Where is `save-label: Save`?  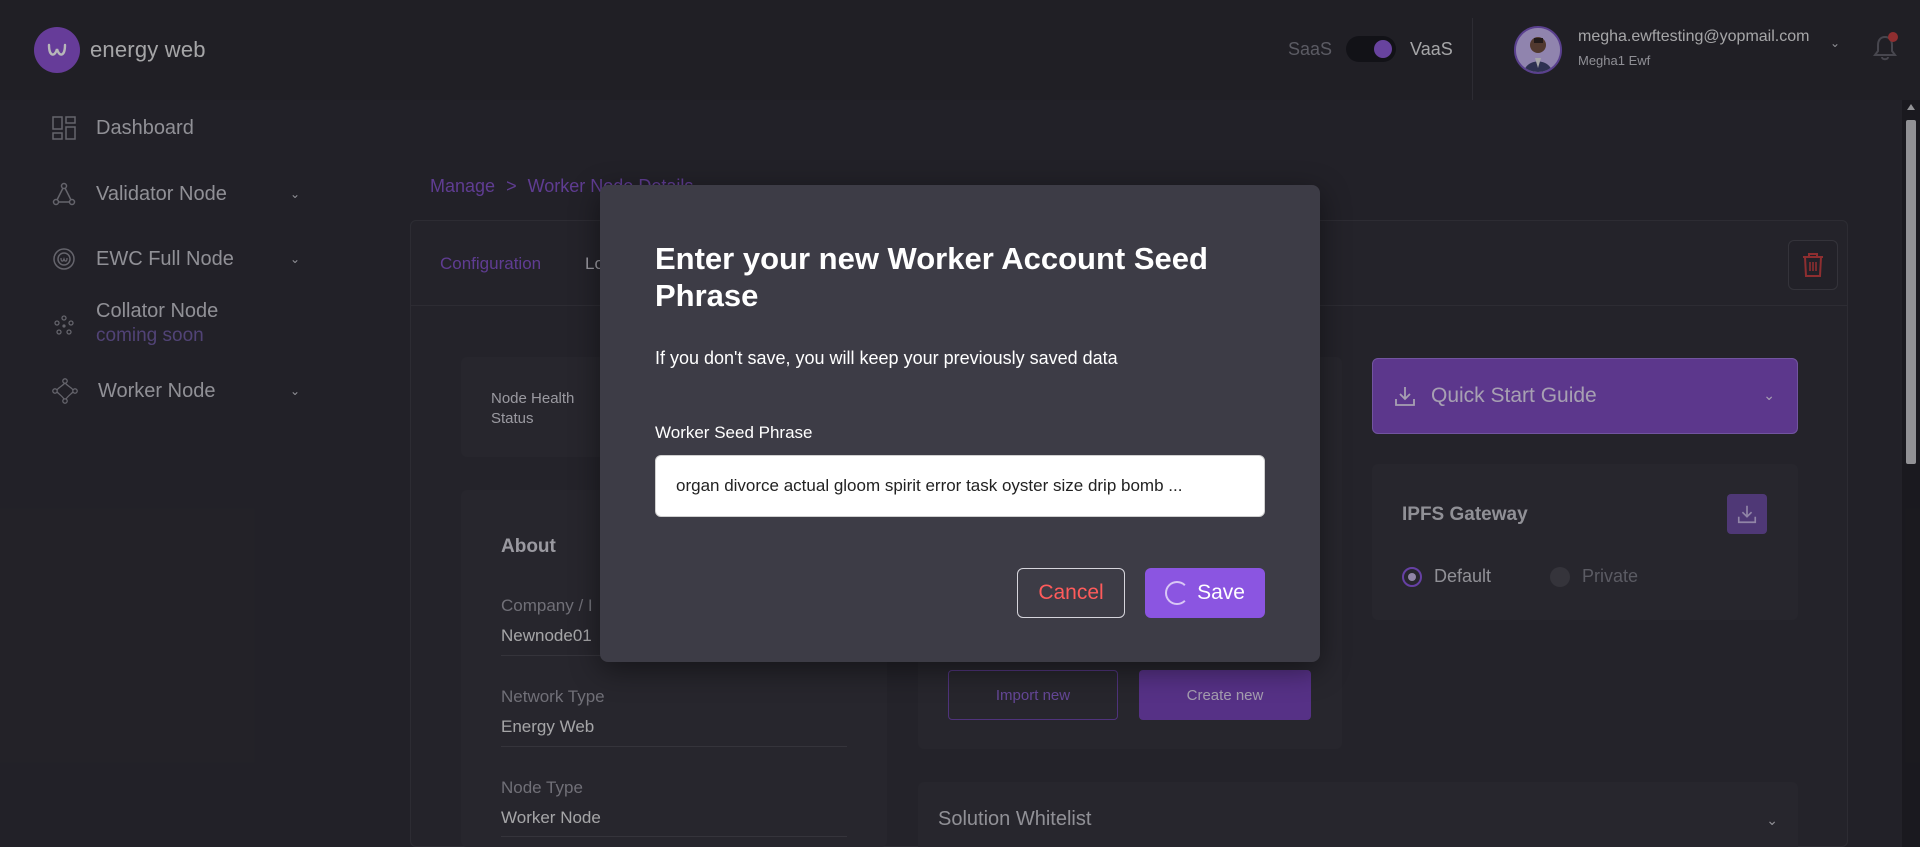 save-label: Save is located at coordinates (1221, 592).